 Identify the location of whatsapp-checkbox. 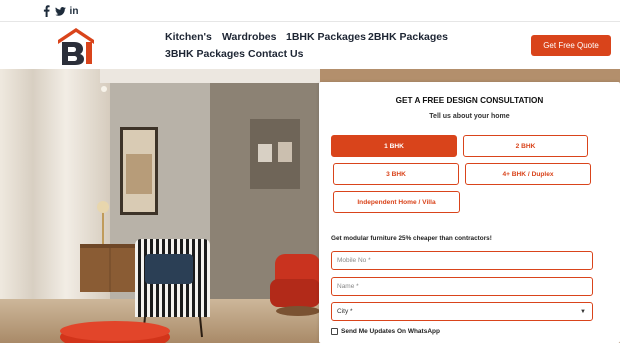
(334, 331).